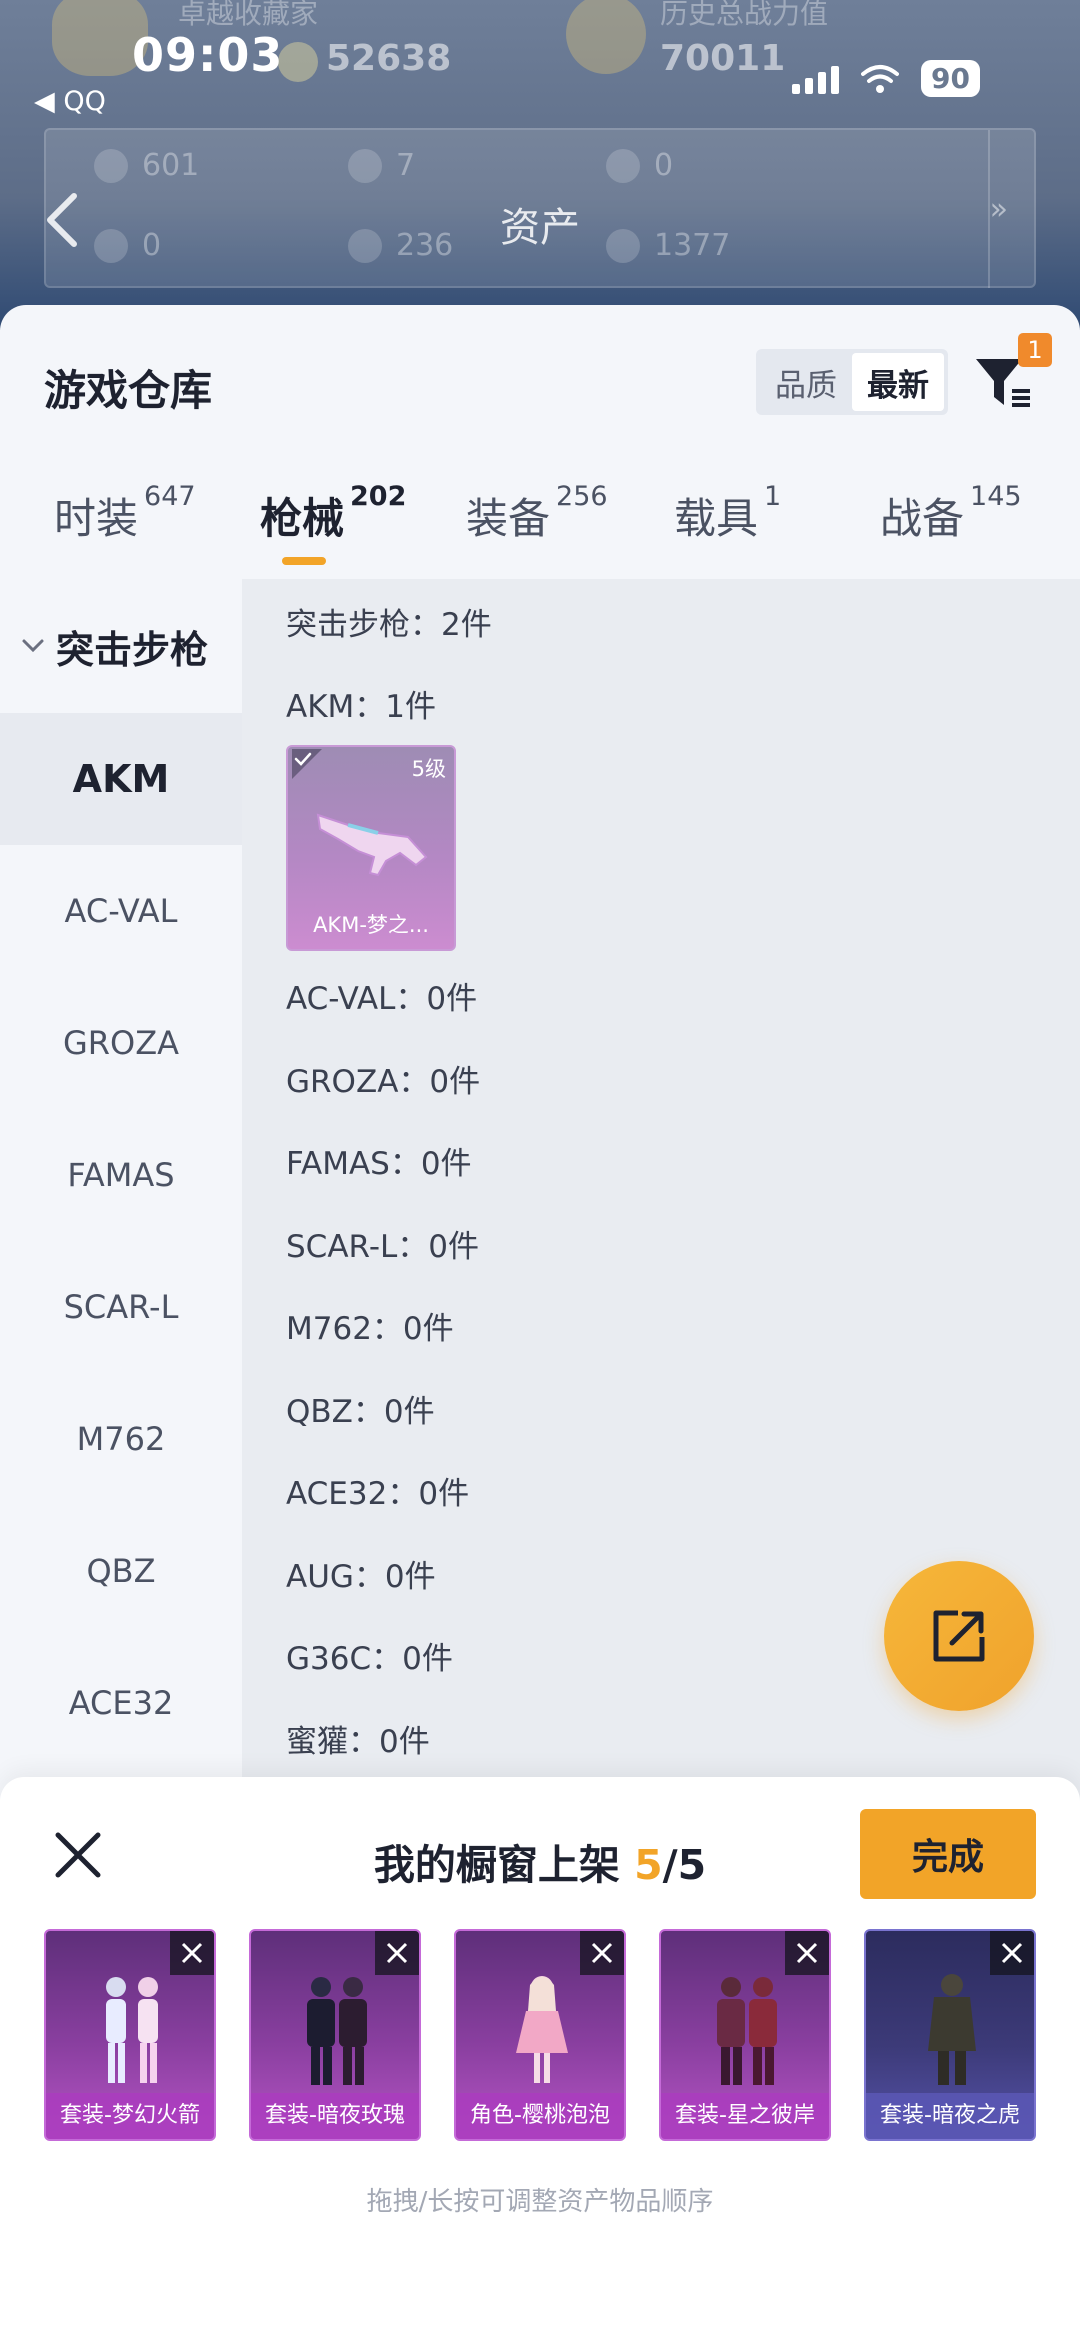 This screenshot has width=1080, height=2341. I want to click on check-icon, so click(307, 764).